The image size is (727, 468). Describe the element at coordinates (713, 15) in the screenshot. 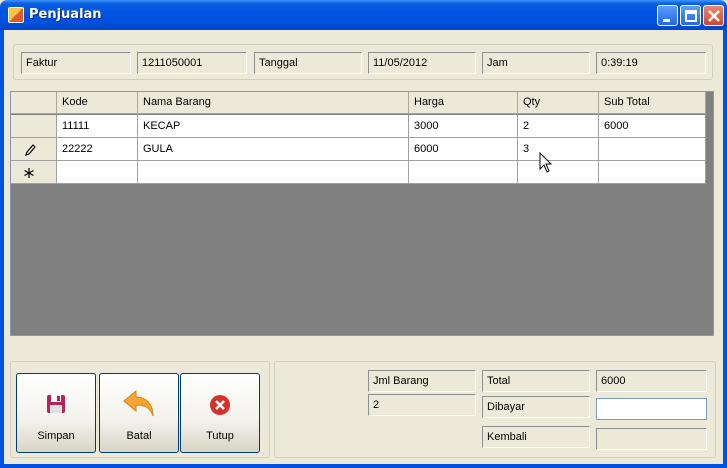

I see `close-window-button` at that location.